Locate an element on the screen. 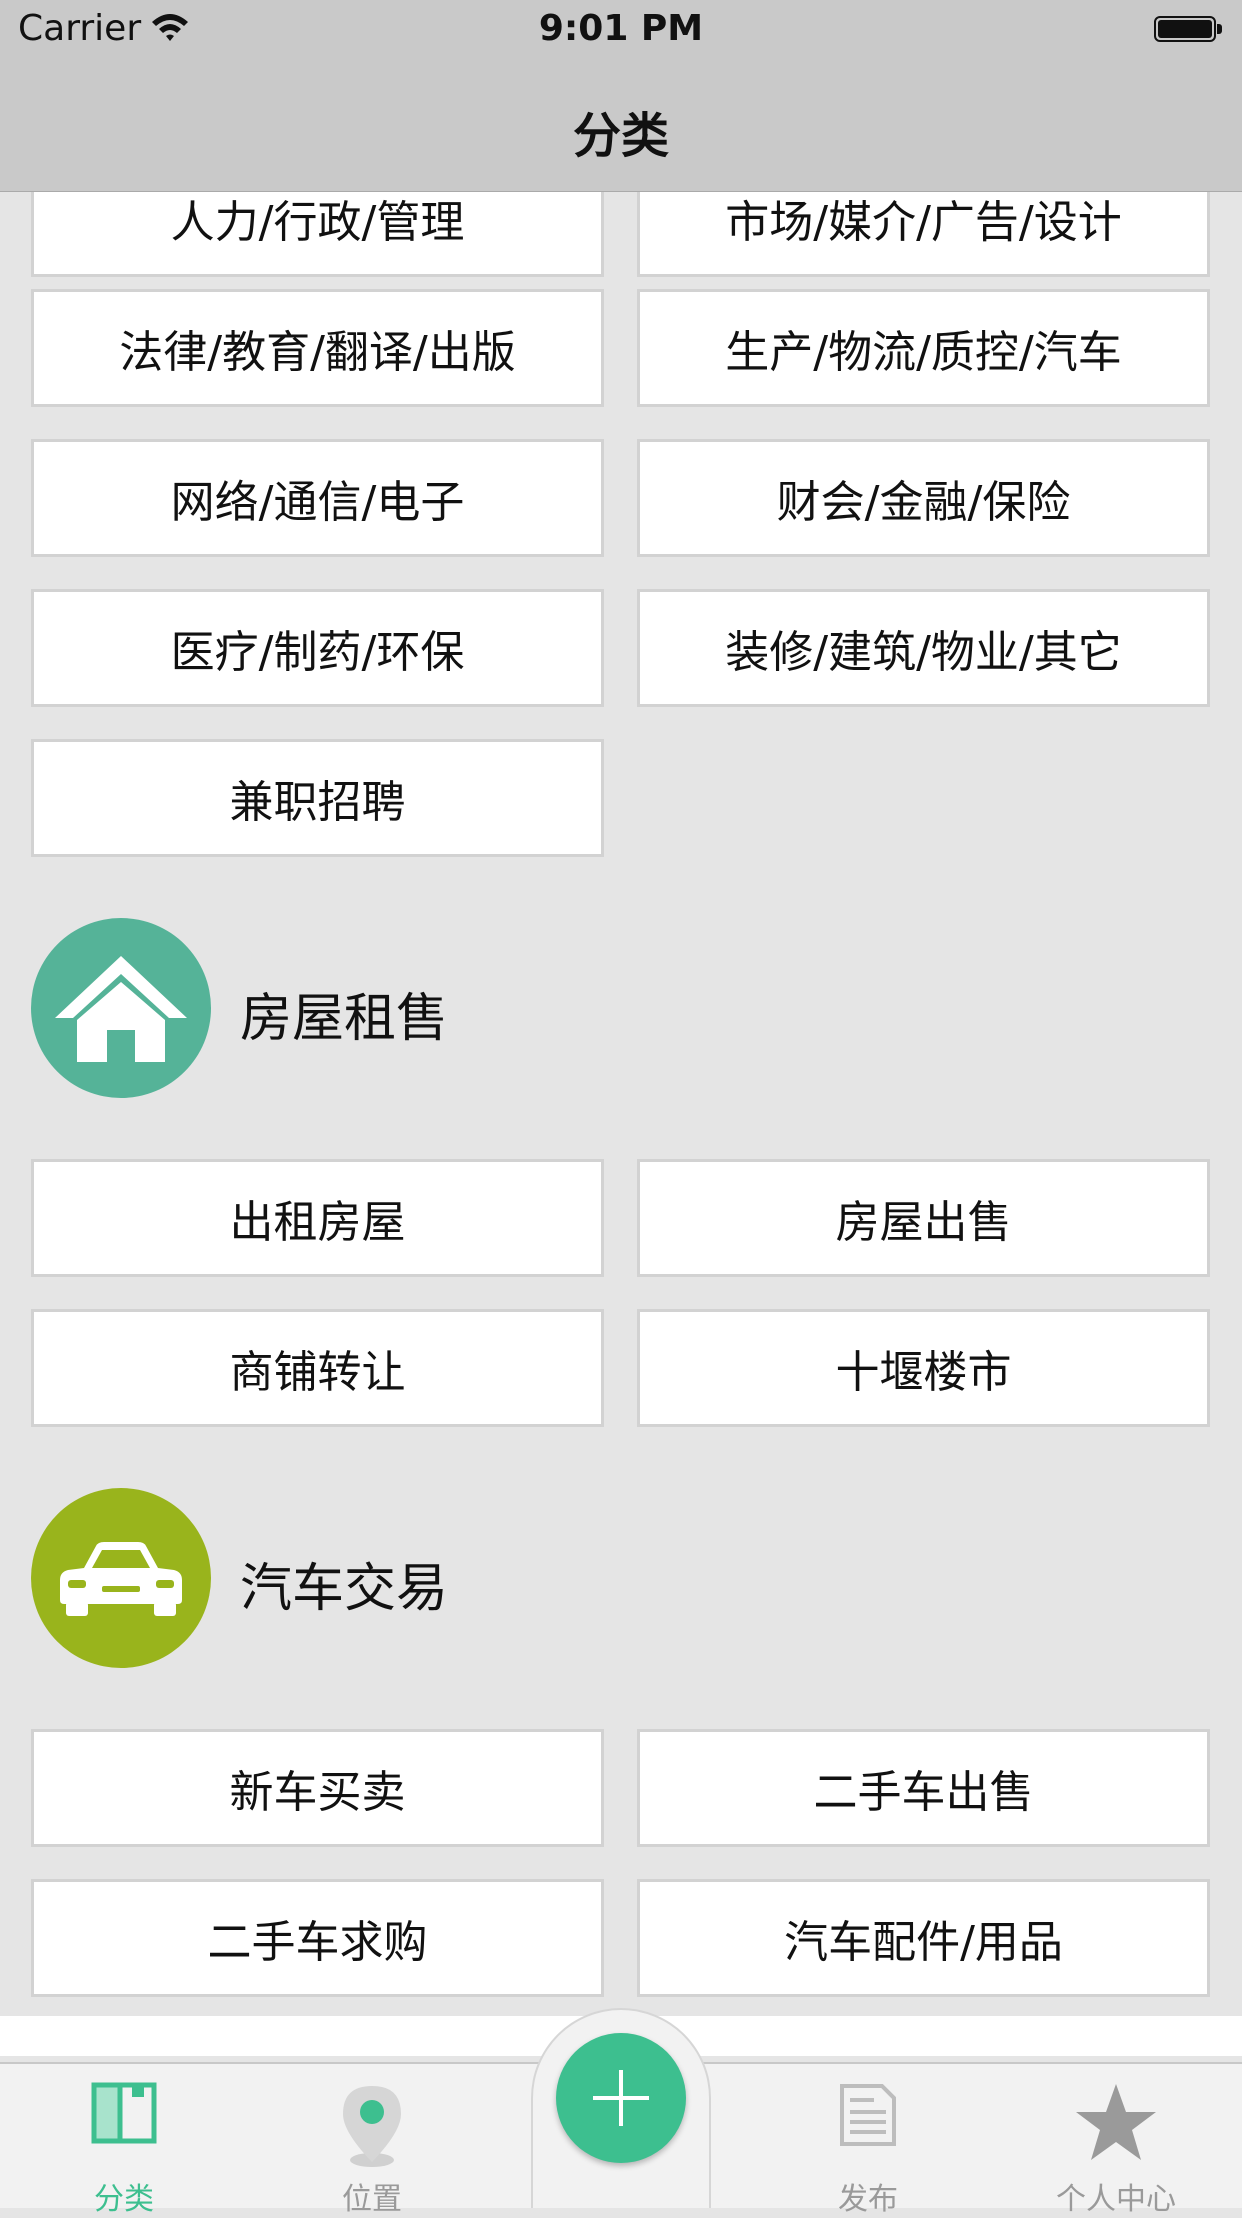 The width and height of the screenshot is (1242, 2218). category-button: 法律/教育/翻译/出版 is located at coordinates (317, 348).